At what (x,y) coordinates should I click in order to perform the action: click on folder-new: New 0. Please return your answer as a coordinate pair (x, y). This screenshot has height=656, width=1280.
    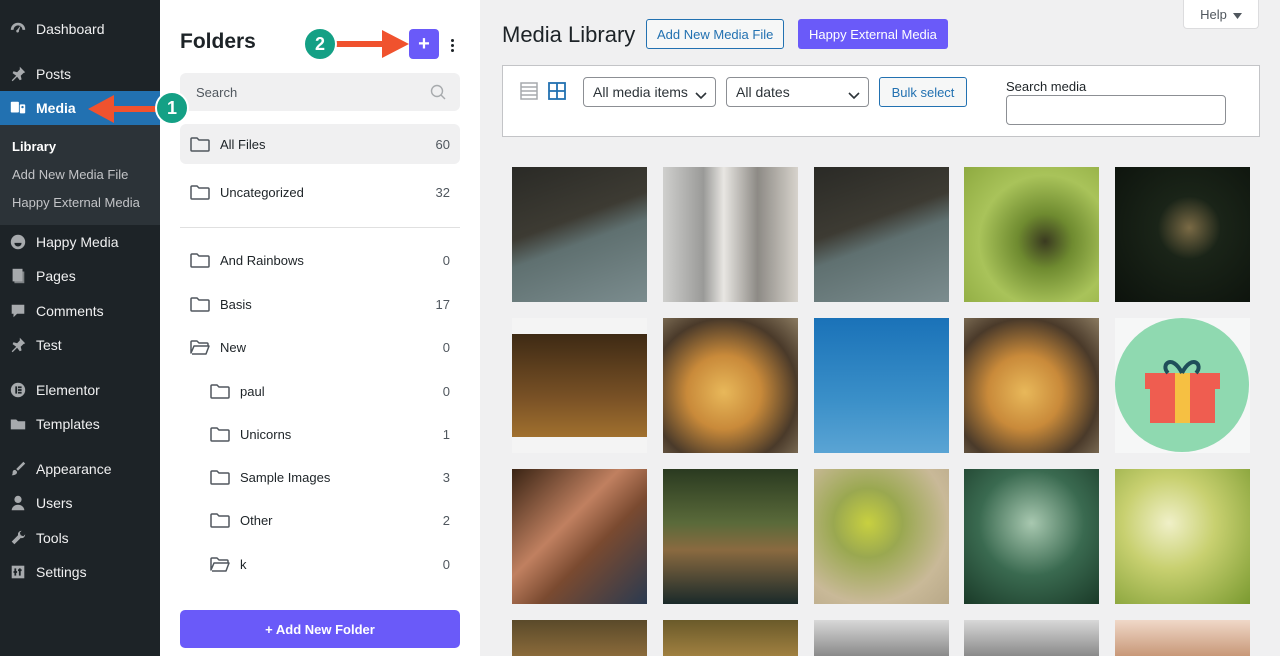
    Looking at the image, I should click on (320, 347).